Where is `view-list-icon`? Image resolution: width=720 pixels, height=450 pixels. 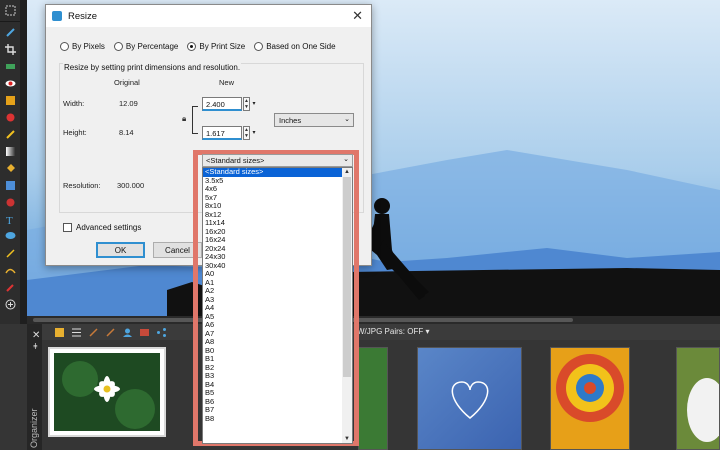
view-list-icon is located at coordinates (76, 332).